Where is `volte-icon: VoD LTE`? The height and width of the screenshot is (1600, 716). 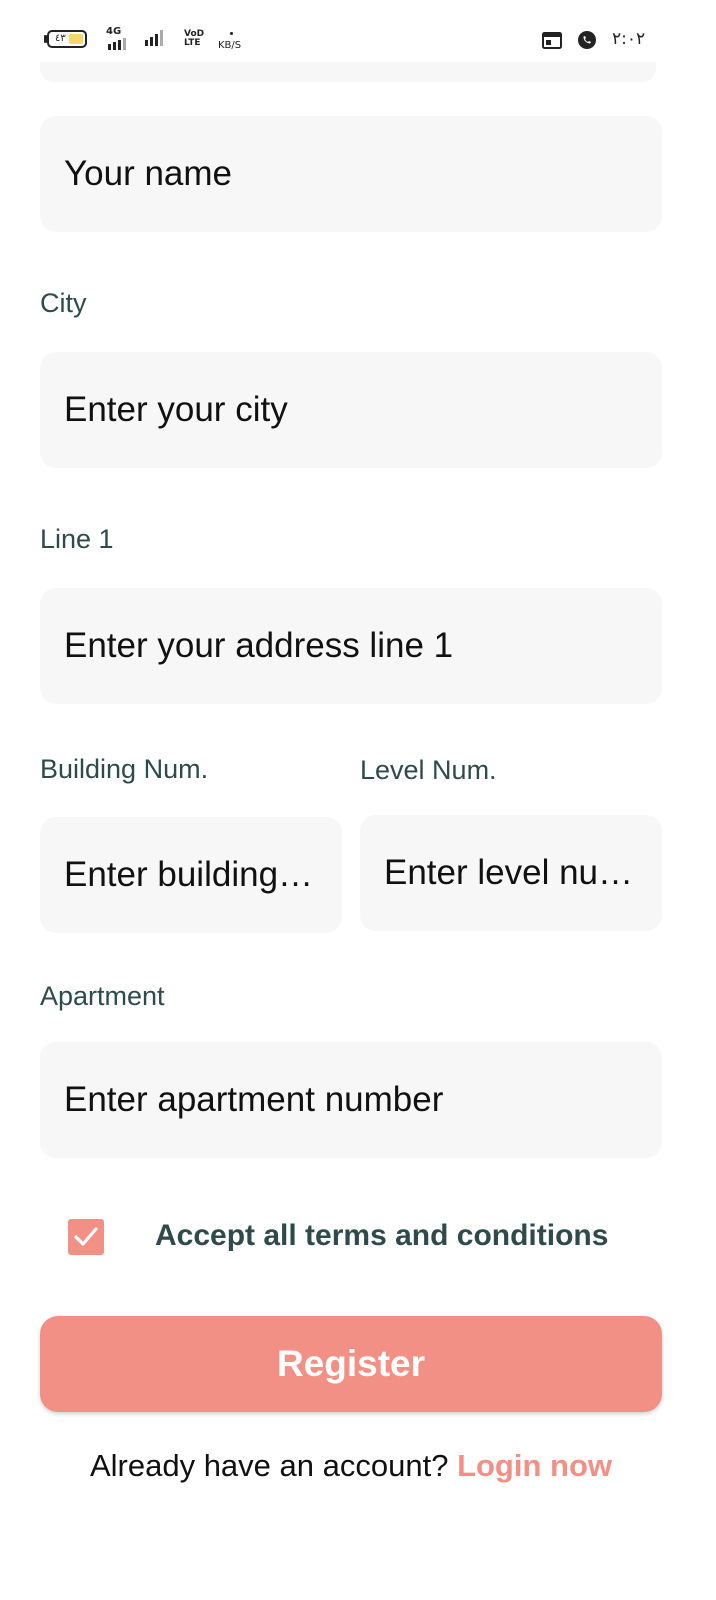
volte-icon: VoD LTE is located at coordinates (194, 39).